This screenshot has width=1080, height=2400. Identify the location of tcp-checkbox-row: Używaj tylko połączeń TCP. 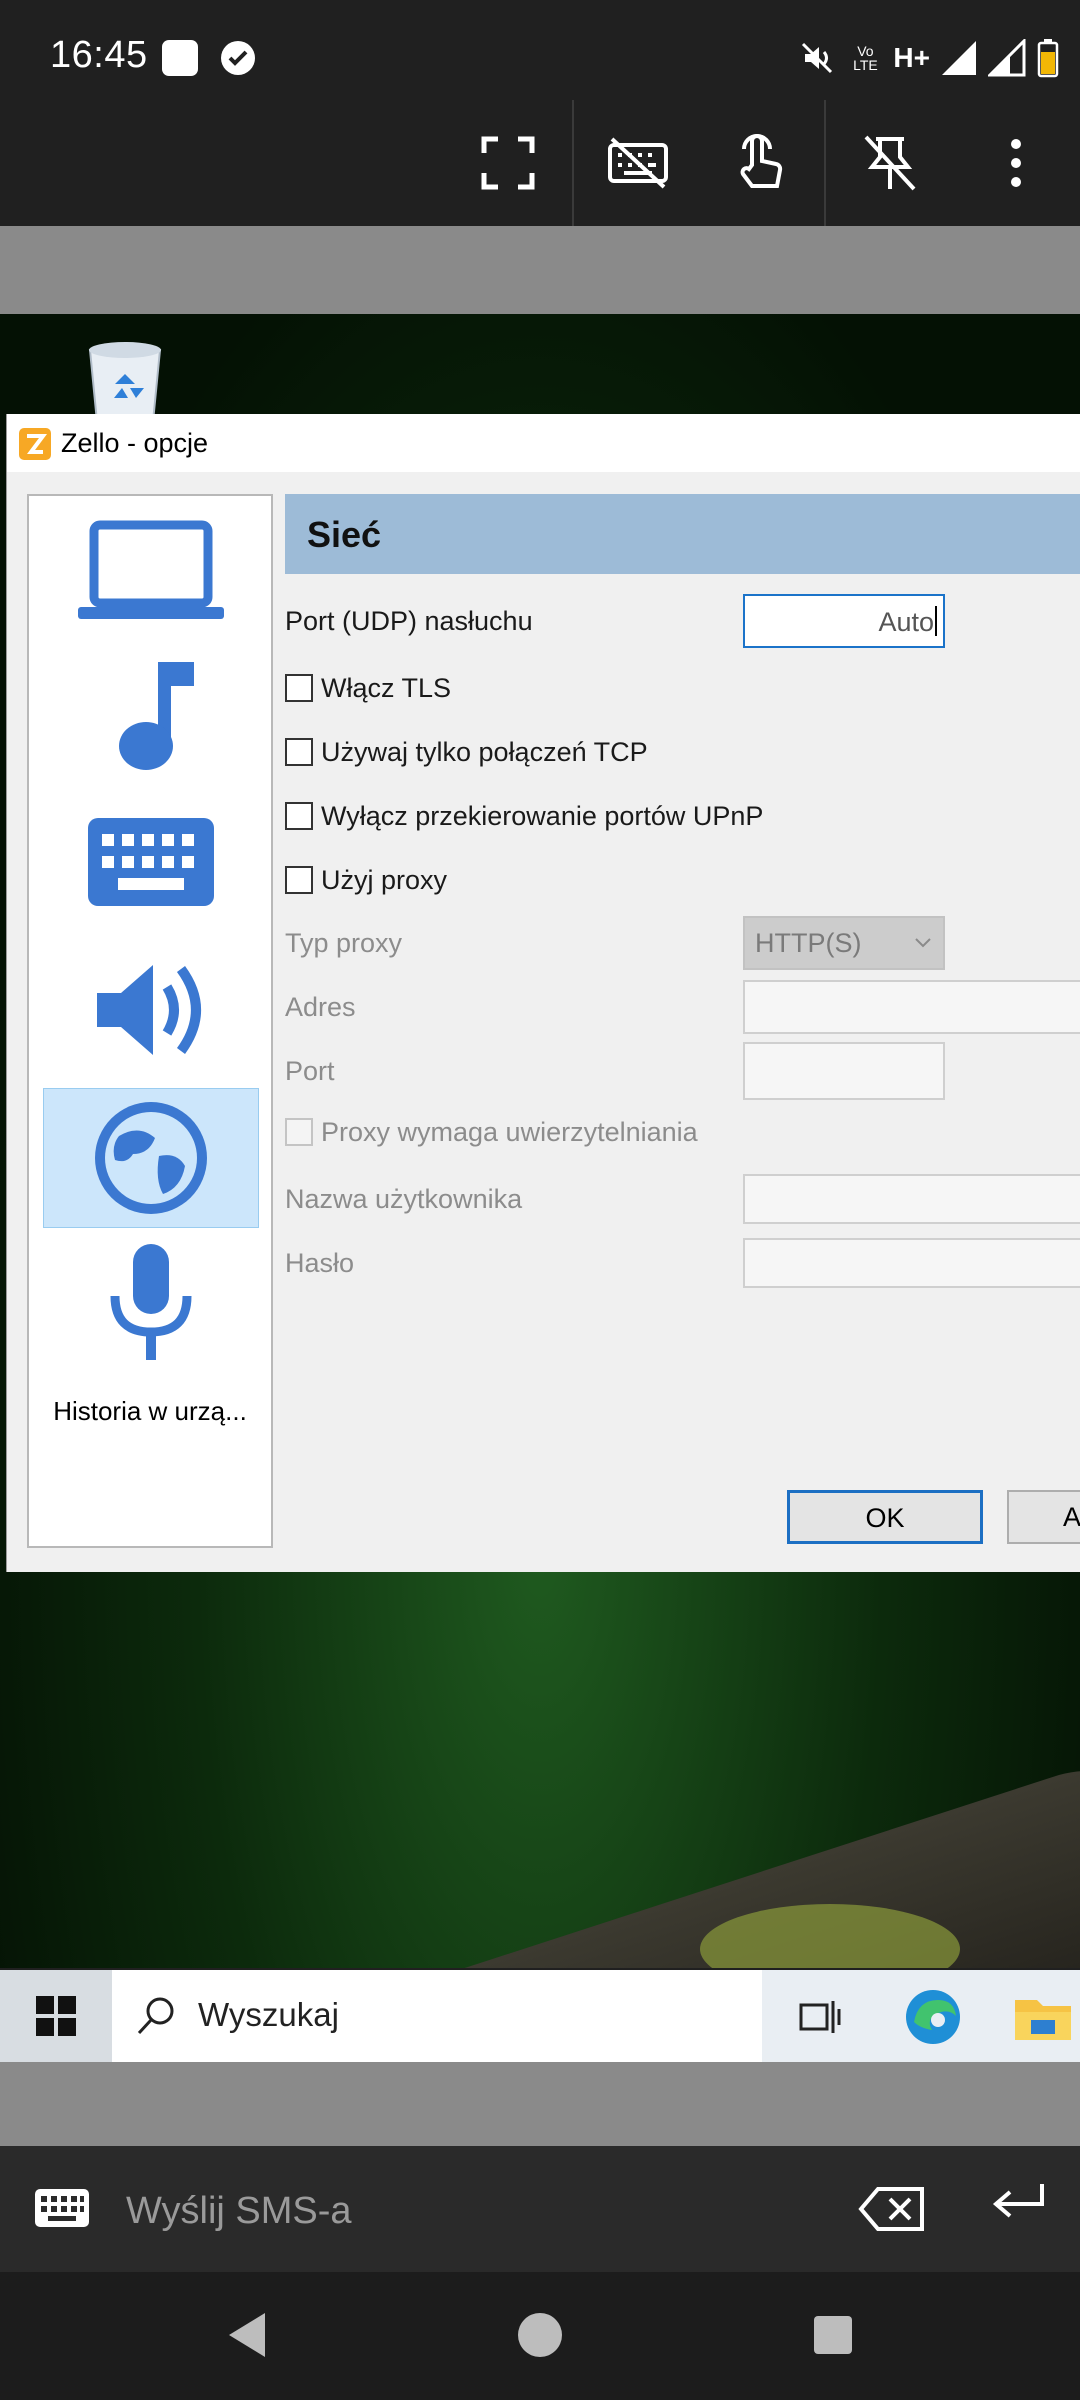
(466, 752).